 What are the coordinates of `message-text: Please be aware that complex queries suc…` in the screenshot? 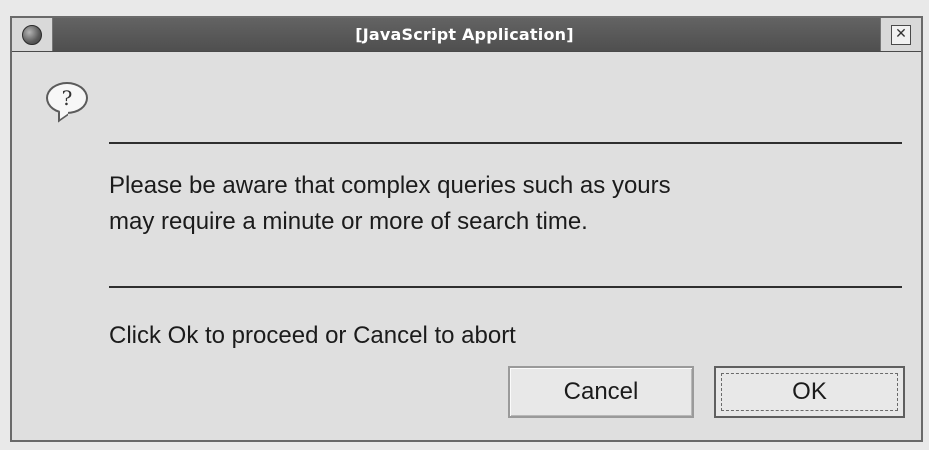 It's located at (504, 204).